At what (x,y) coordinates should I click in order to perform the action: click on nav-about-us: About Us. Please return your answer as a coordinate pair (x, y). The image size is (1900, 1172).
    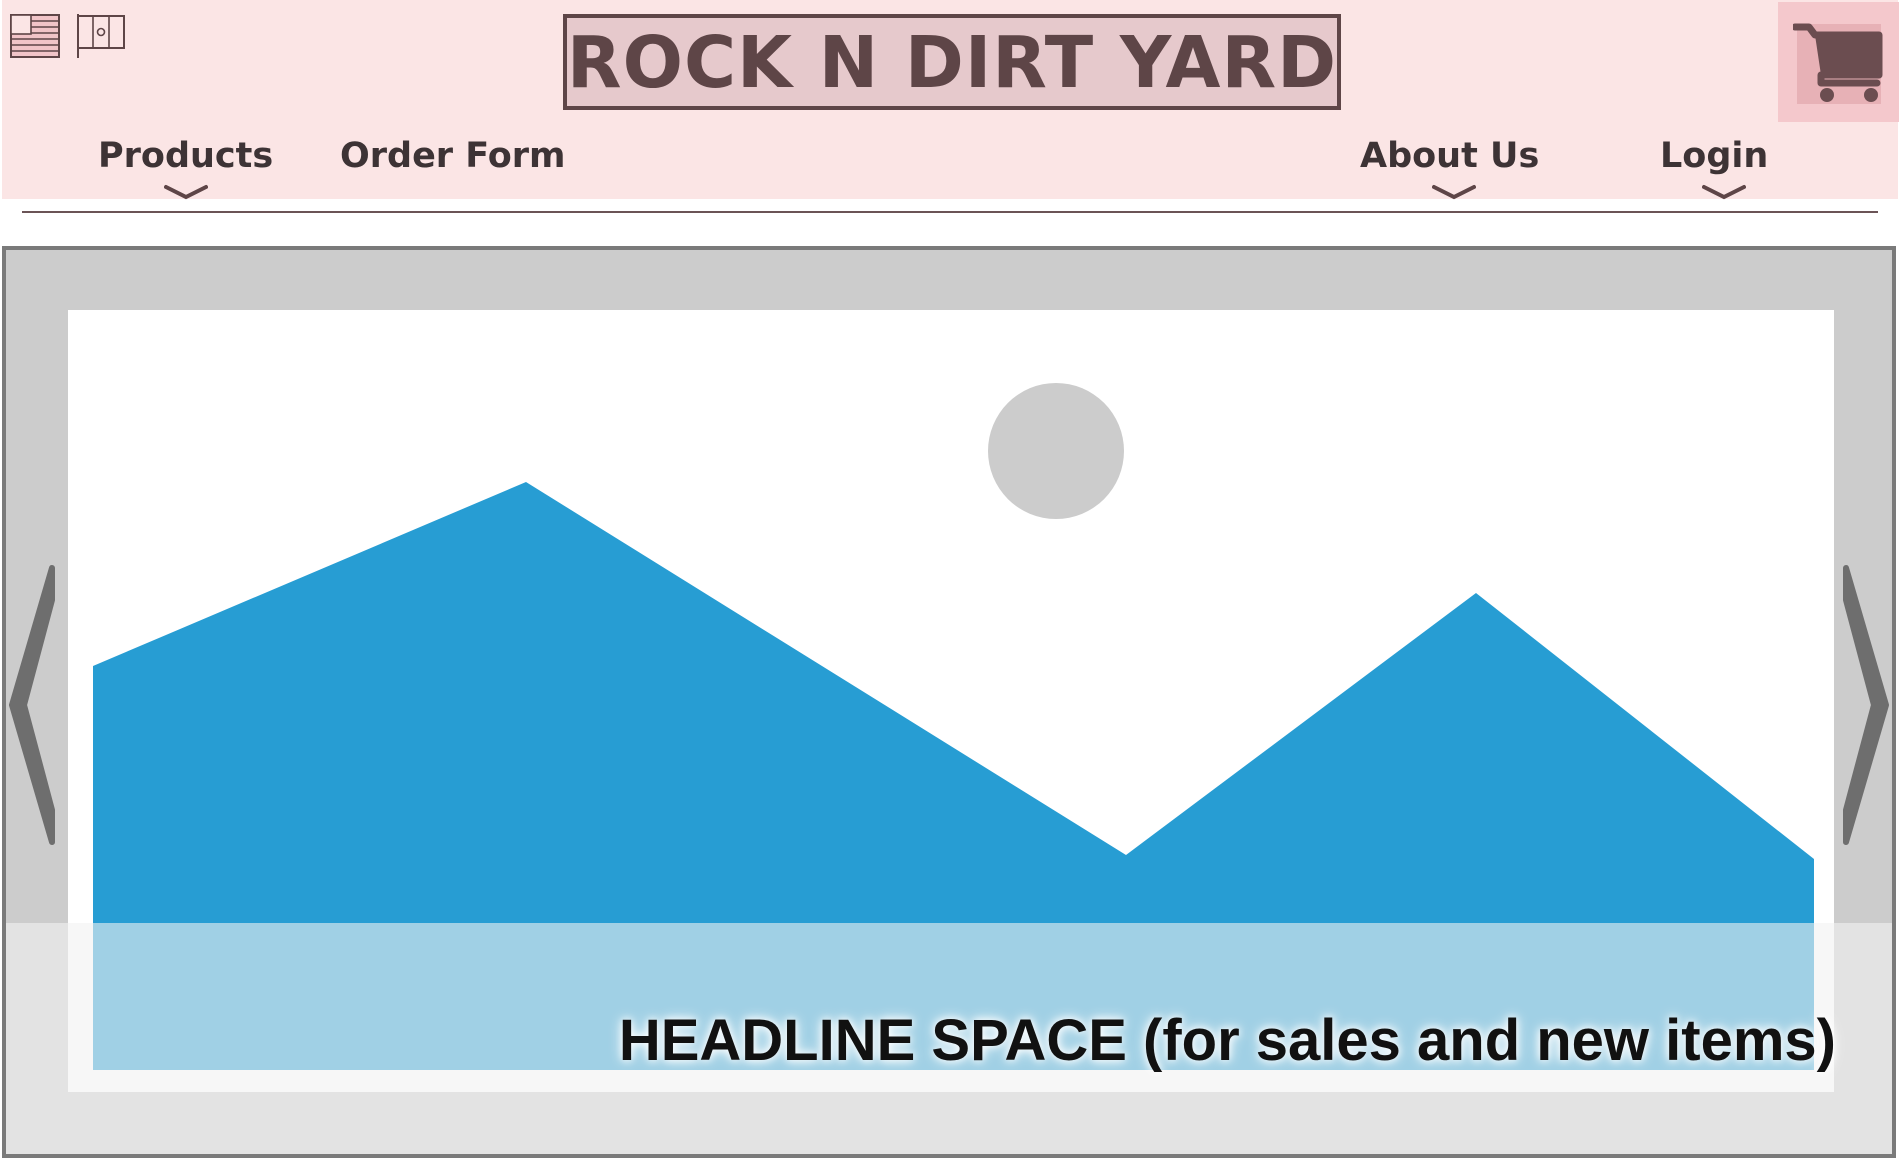
    Looking at the image, I should click on (1449, 156).